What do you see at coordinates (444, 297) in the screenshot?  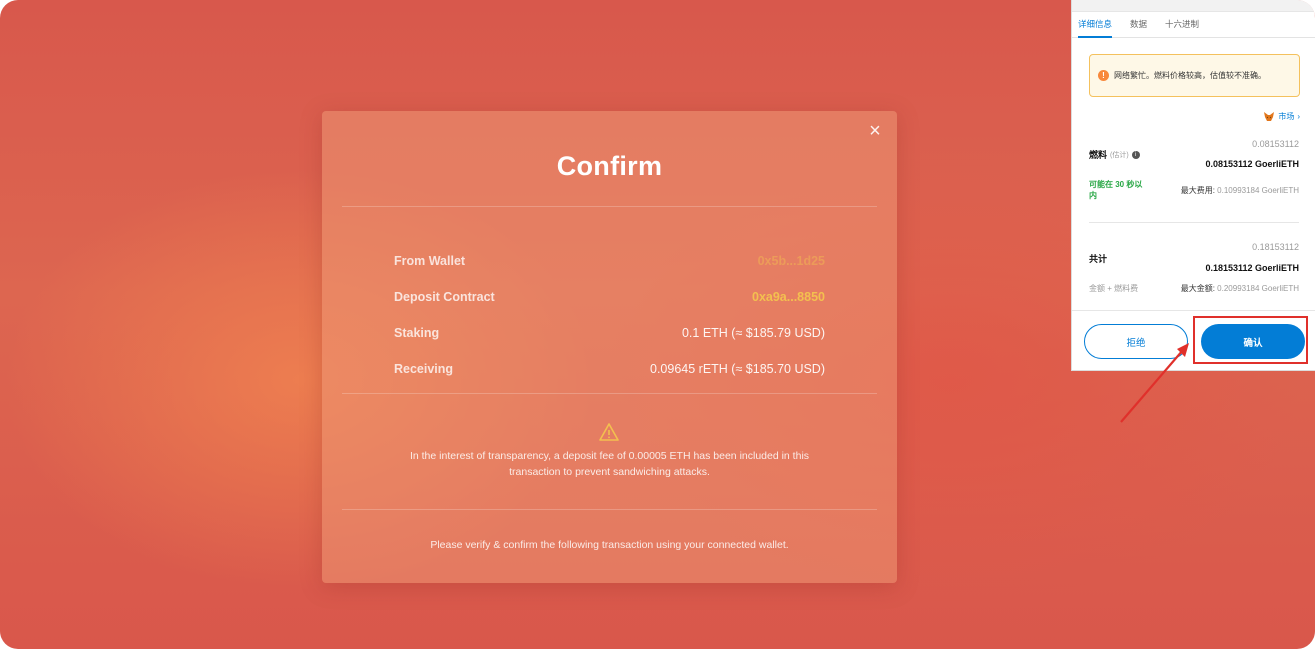 I see `row-label: Deposit Contract` at bounding box center [444, 297].